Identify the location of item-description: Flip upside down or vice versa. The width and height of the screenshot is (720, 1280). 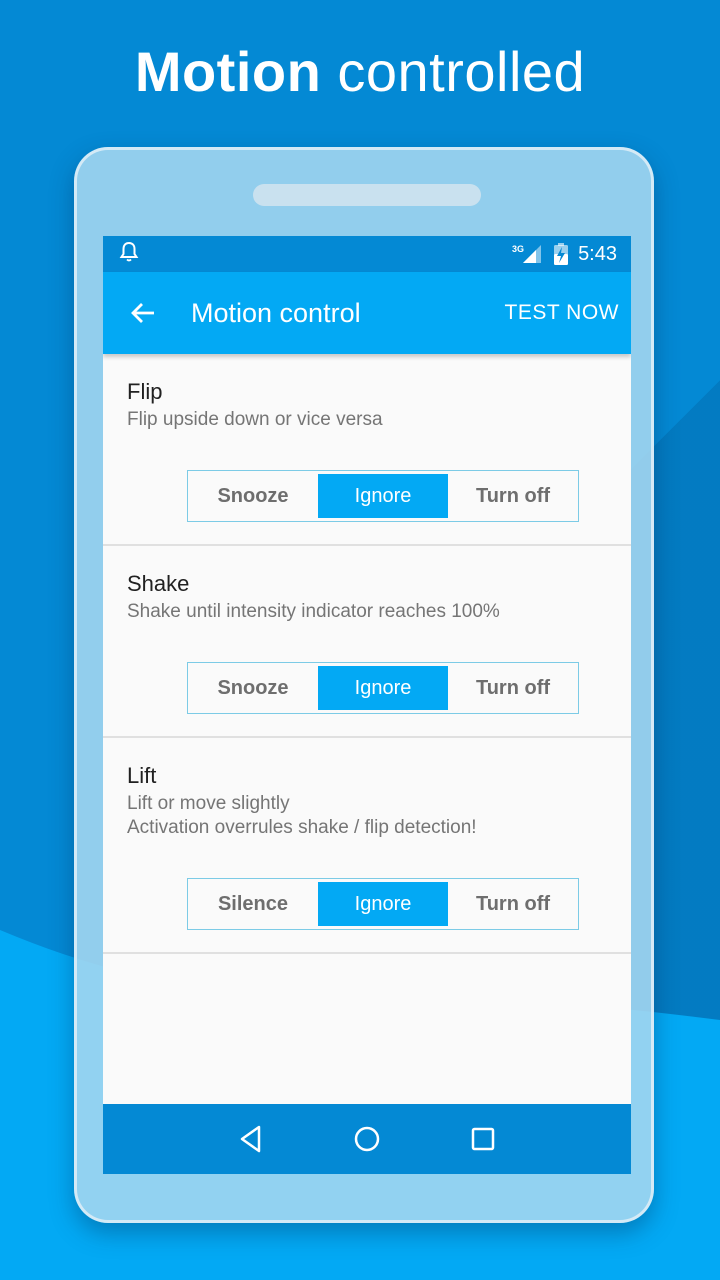
(255, 419).